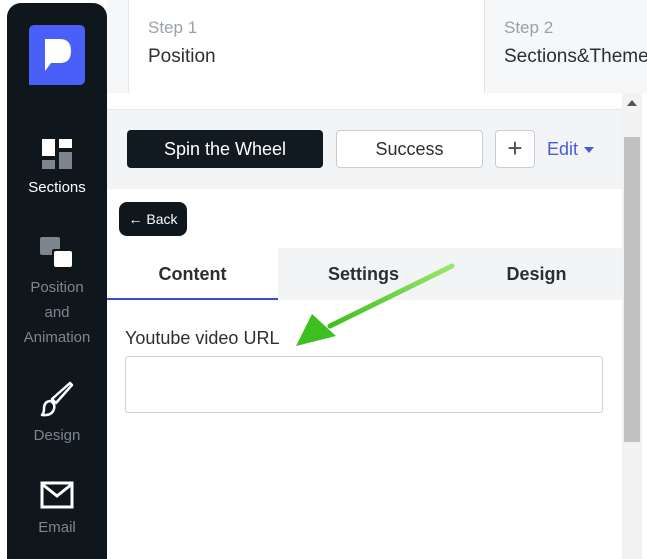  I want to click on tab-content: Content, so click(192, 274).